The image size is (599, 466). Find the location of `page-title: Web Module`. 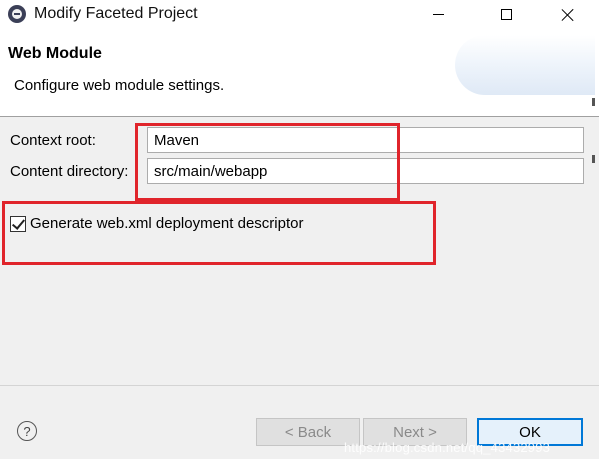

page-title: Web Module is located at coordinates (55, 53).